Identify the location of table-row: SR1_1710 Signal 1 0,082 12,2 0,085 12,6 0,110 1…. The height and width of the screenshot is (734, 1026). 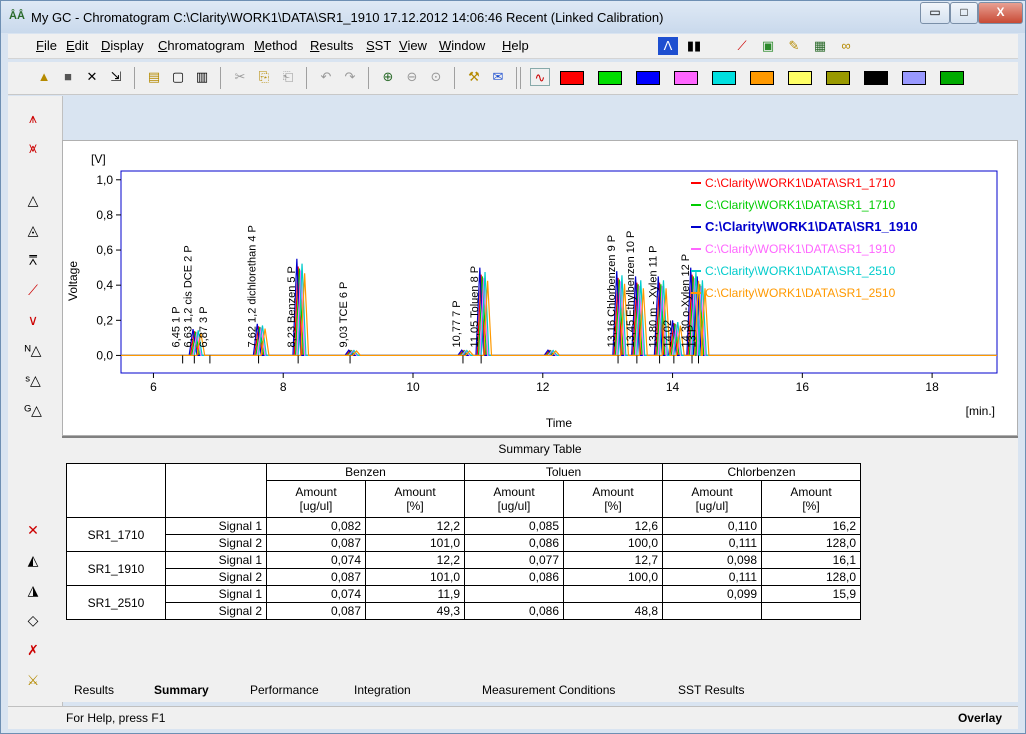
(463, 534).